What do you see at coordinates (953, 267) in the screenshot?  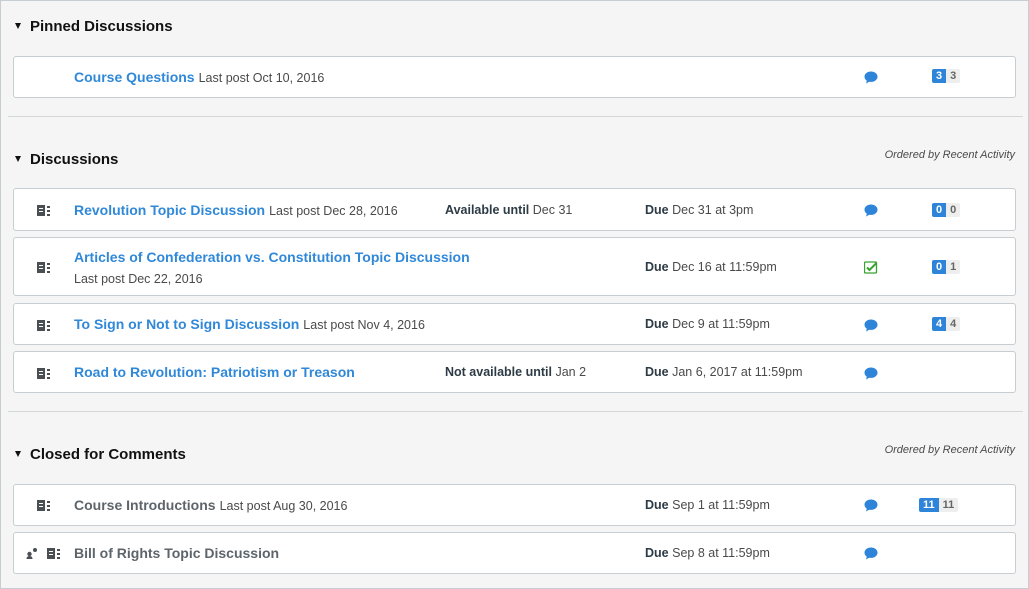 I see `total-count-badge: 1` at bounding box center [953, 267].